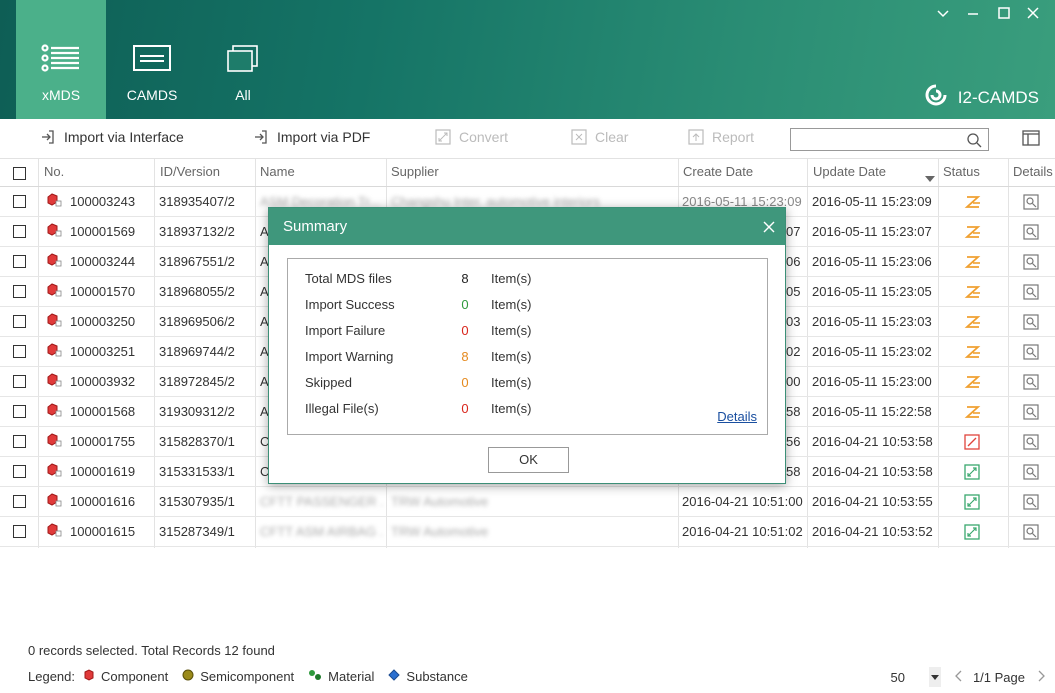  I want to click on row-no: 100001570, so click(90, 292).